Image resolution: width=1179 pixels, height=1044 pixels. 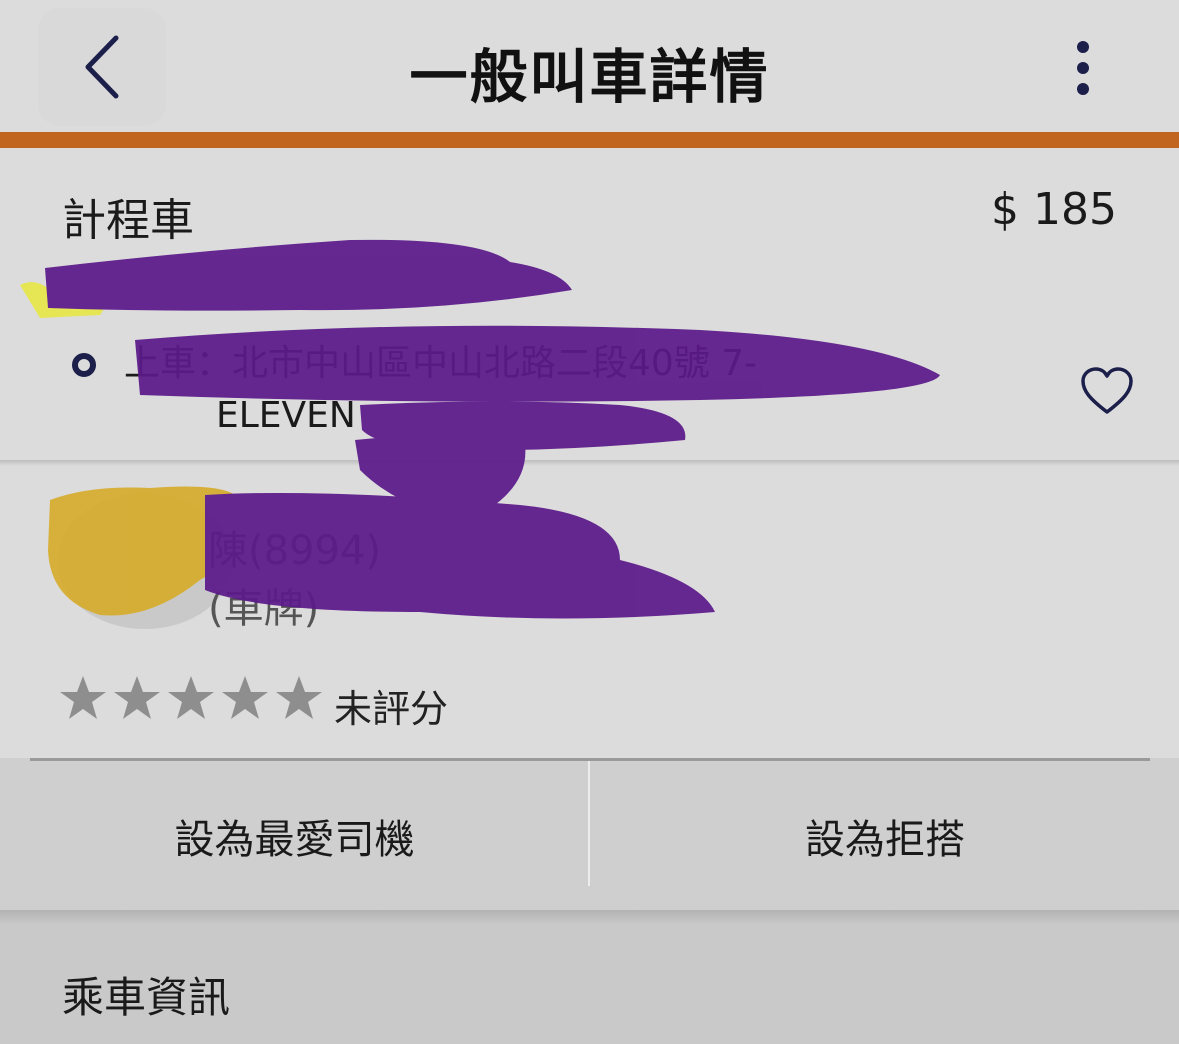 What do you see at coordinates (146, 997) in the screenshot?
I see `ride-info-title: 乘車資訊` at bounding box center [146, 997].